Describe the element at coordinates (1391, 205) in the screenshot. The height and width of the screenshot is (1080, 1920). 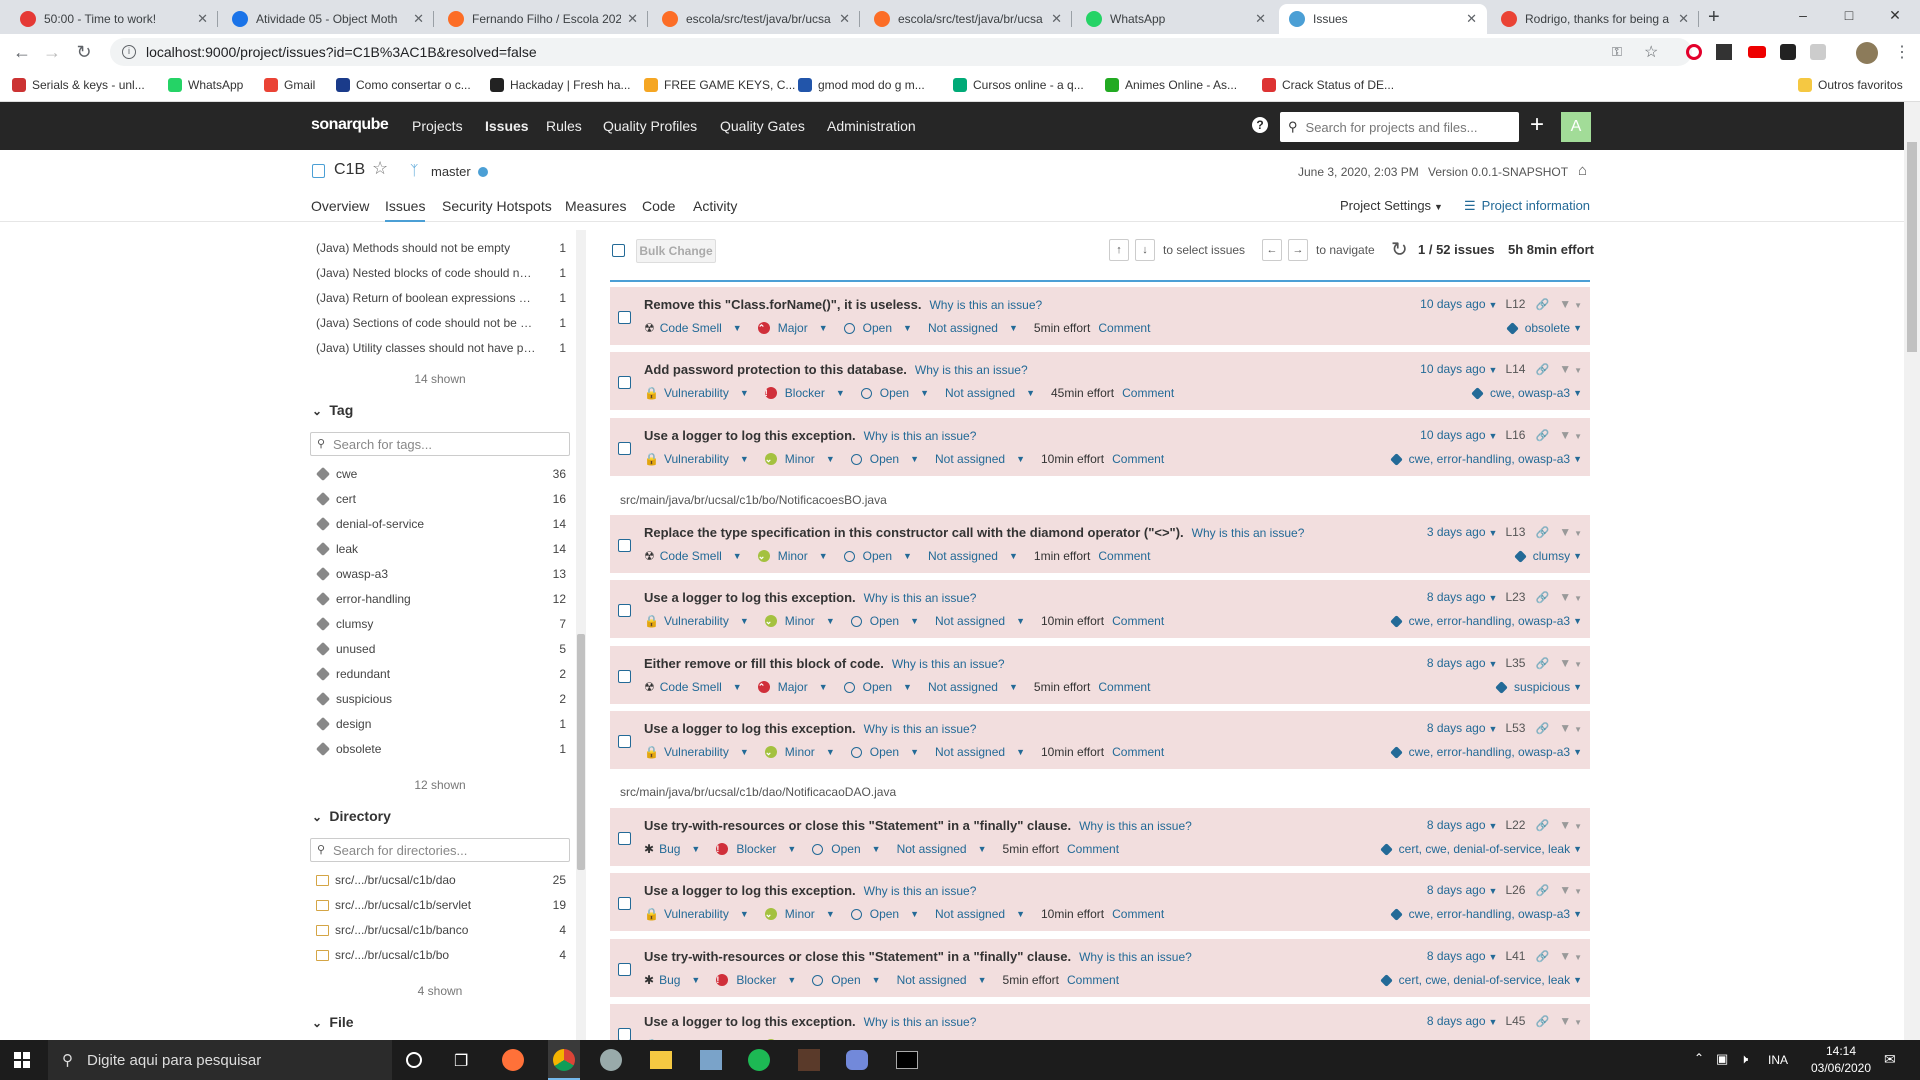
I see `project-settings-menu: Project Settings ▼` at that location.